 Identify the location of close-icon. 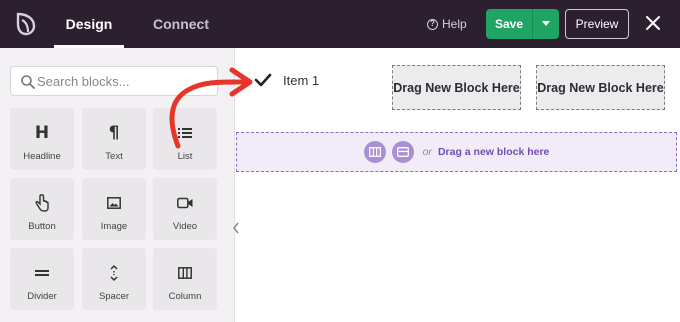
(653, 23).